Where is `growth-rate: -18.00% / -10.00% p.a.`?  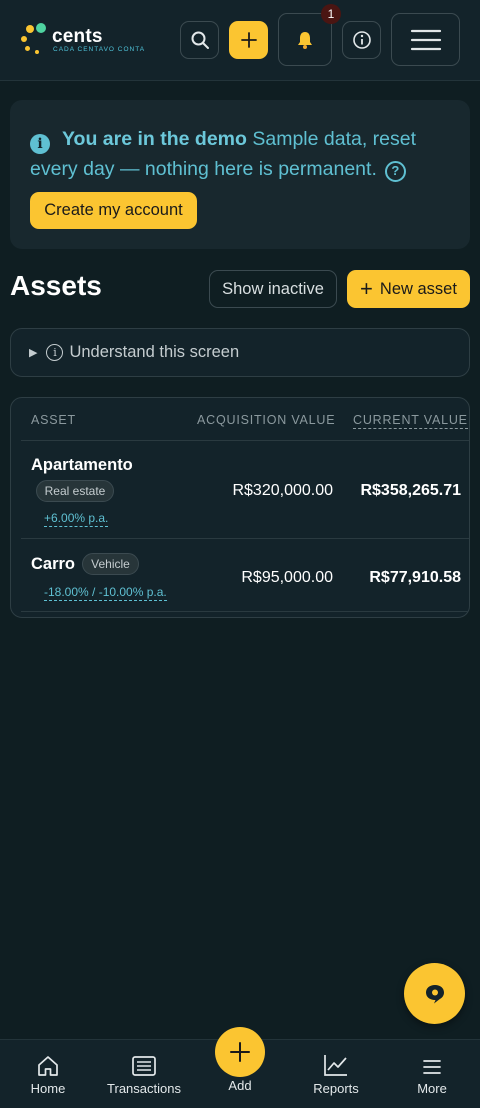 growth-rate: -18.00% / -10.00% p.a. is located at coordinates (105, 593).